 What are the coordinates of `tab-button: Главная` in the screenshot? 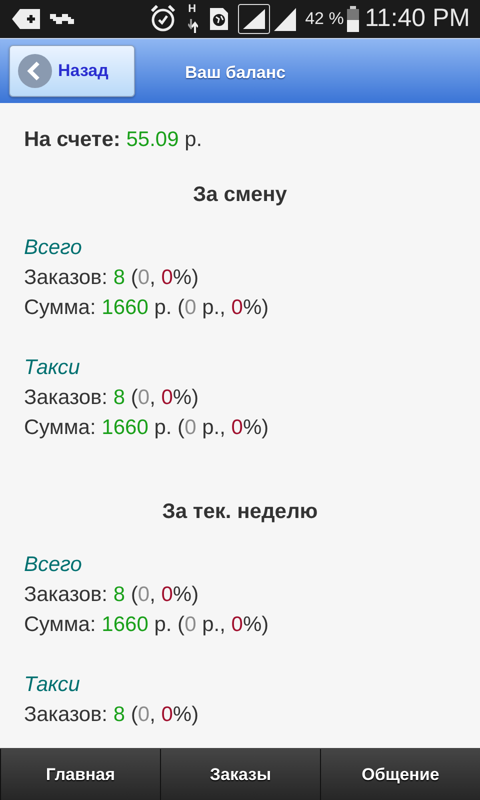 It's located at (80, 774).